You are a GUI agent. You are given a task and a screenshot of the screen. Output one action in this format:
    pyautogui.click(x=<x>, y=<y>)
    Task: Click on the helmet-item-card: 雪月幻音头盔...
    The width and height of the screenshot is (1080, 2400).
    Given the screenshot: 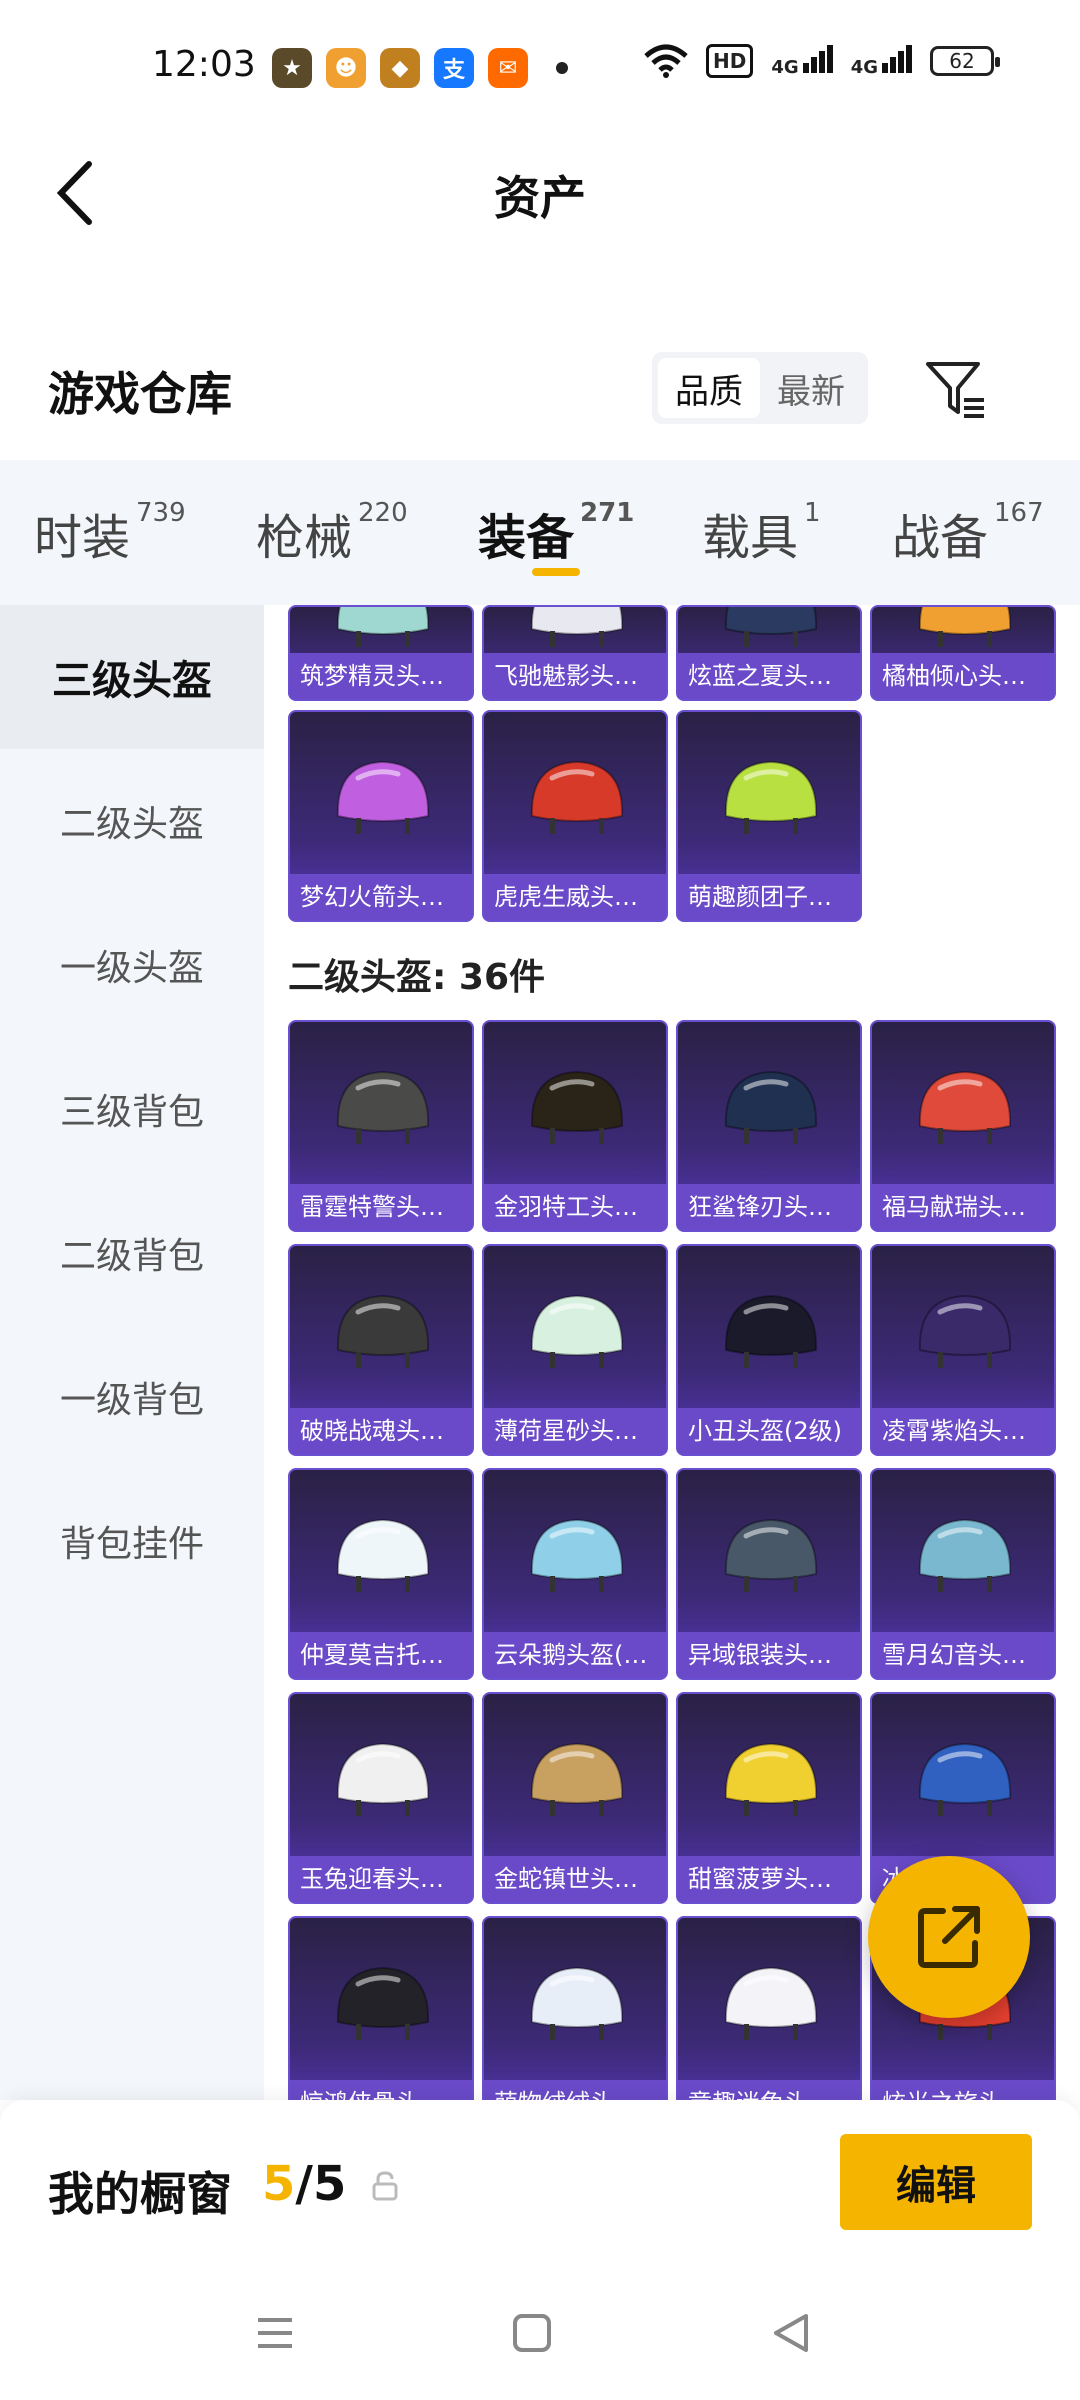 What is the action you would take?
    pyautogui.click(x=963, y=1574)
    